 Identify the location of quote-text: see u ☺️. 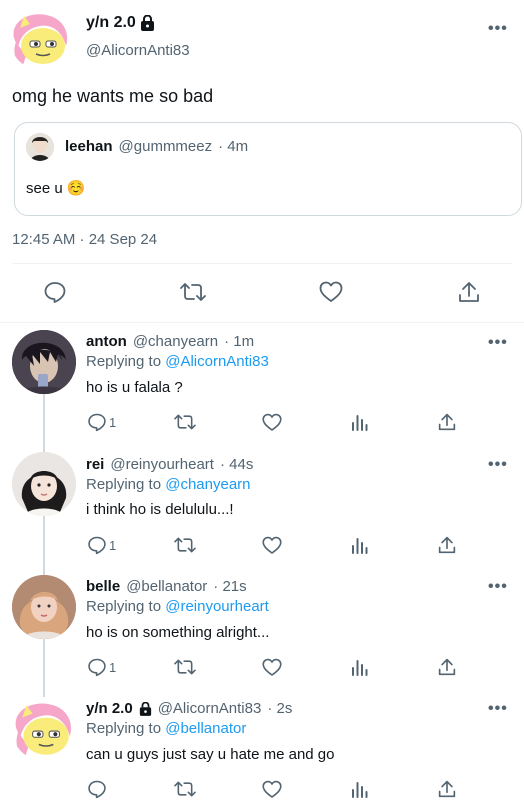
(56, 188).